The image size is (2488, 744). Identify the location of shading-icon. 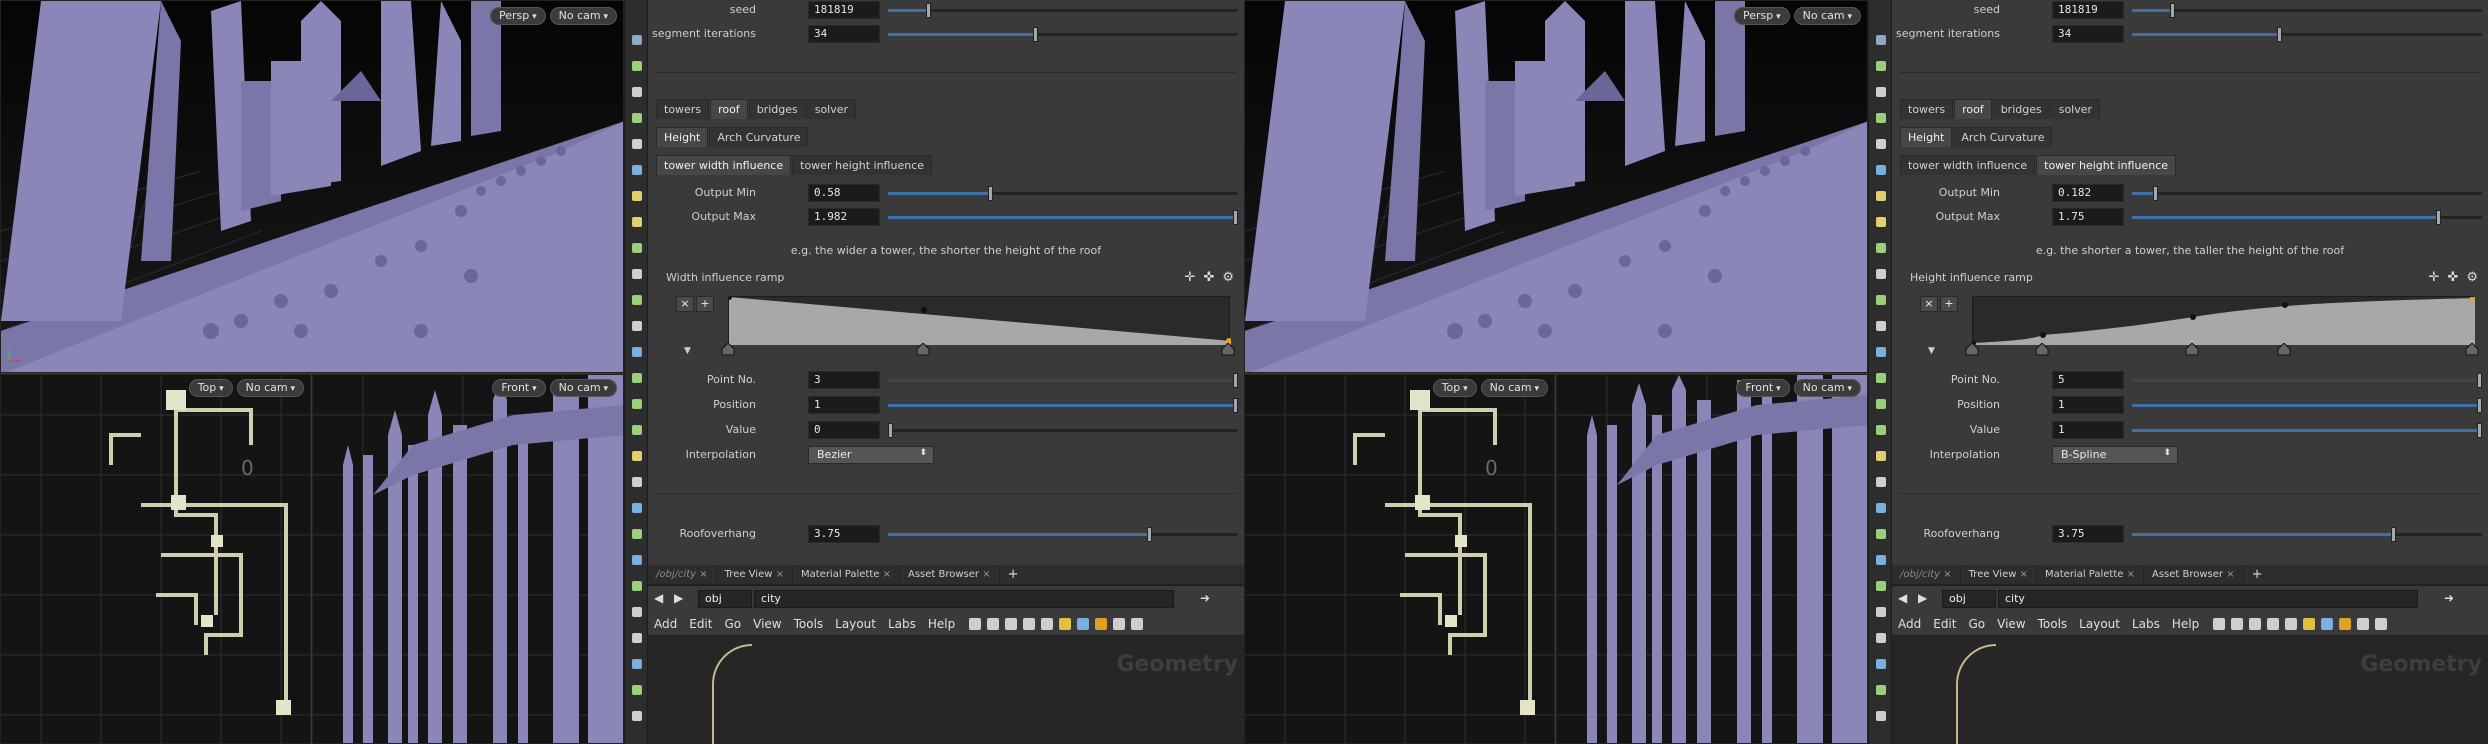
(637, 300).